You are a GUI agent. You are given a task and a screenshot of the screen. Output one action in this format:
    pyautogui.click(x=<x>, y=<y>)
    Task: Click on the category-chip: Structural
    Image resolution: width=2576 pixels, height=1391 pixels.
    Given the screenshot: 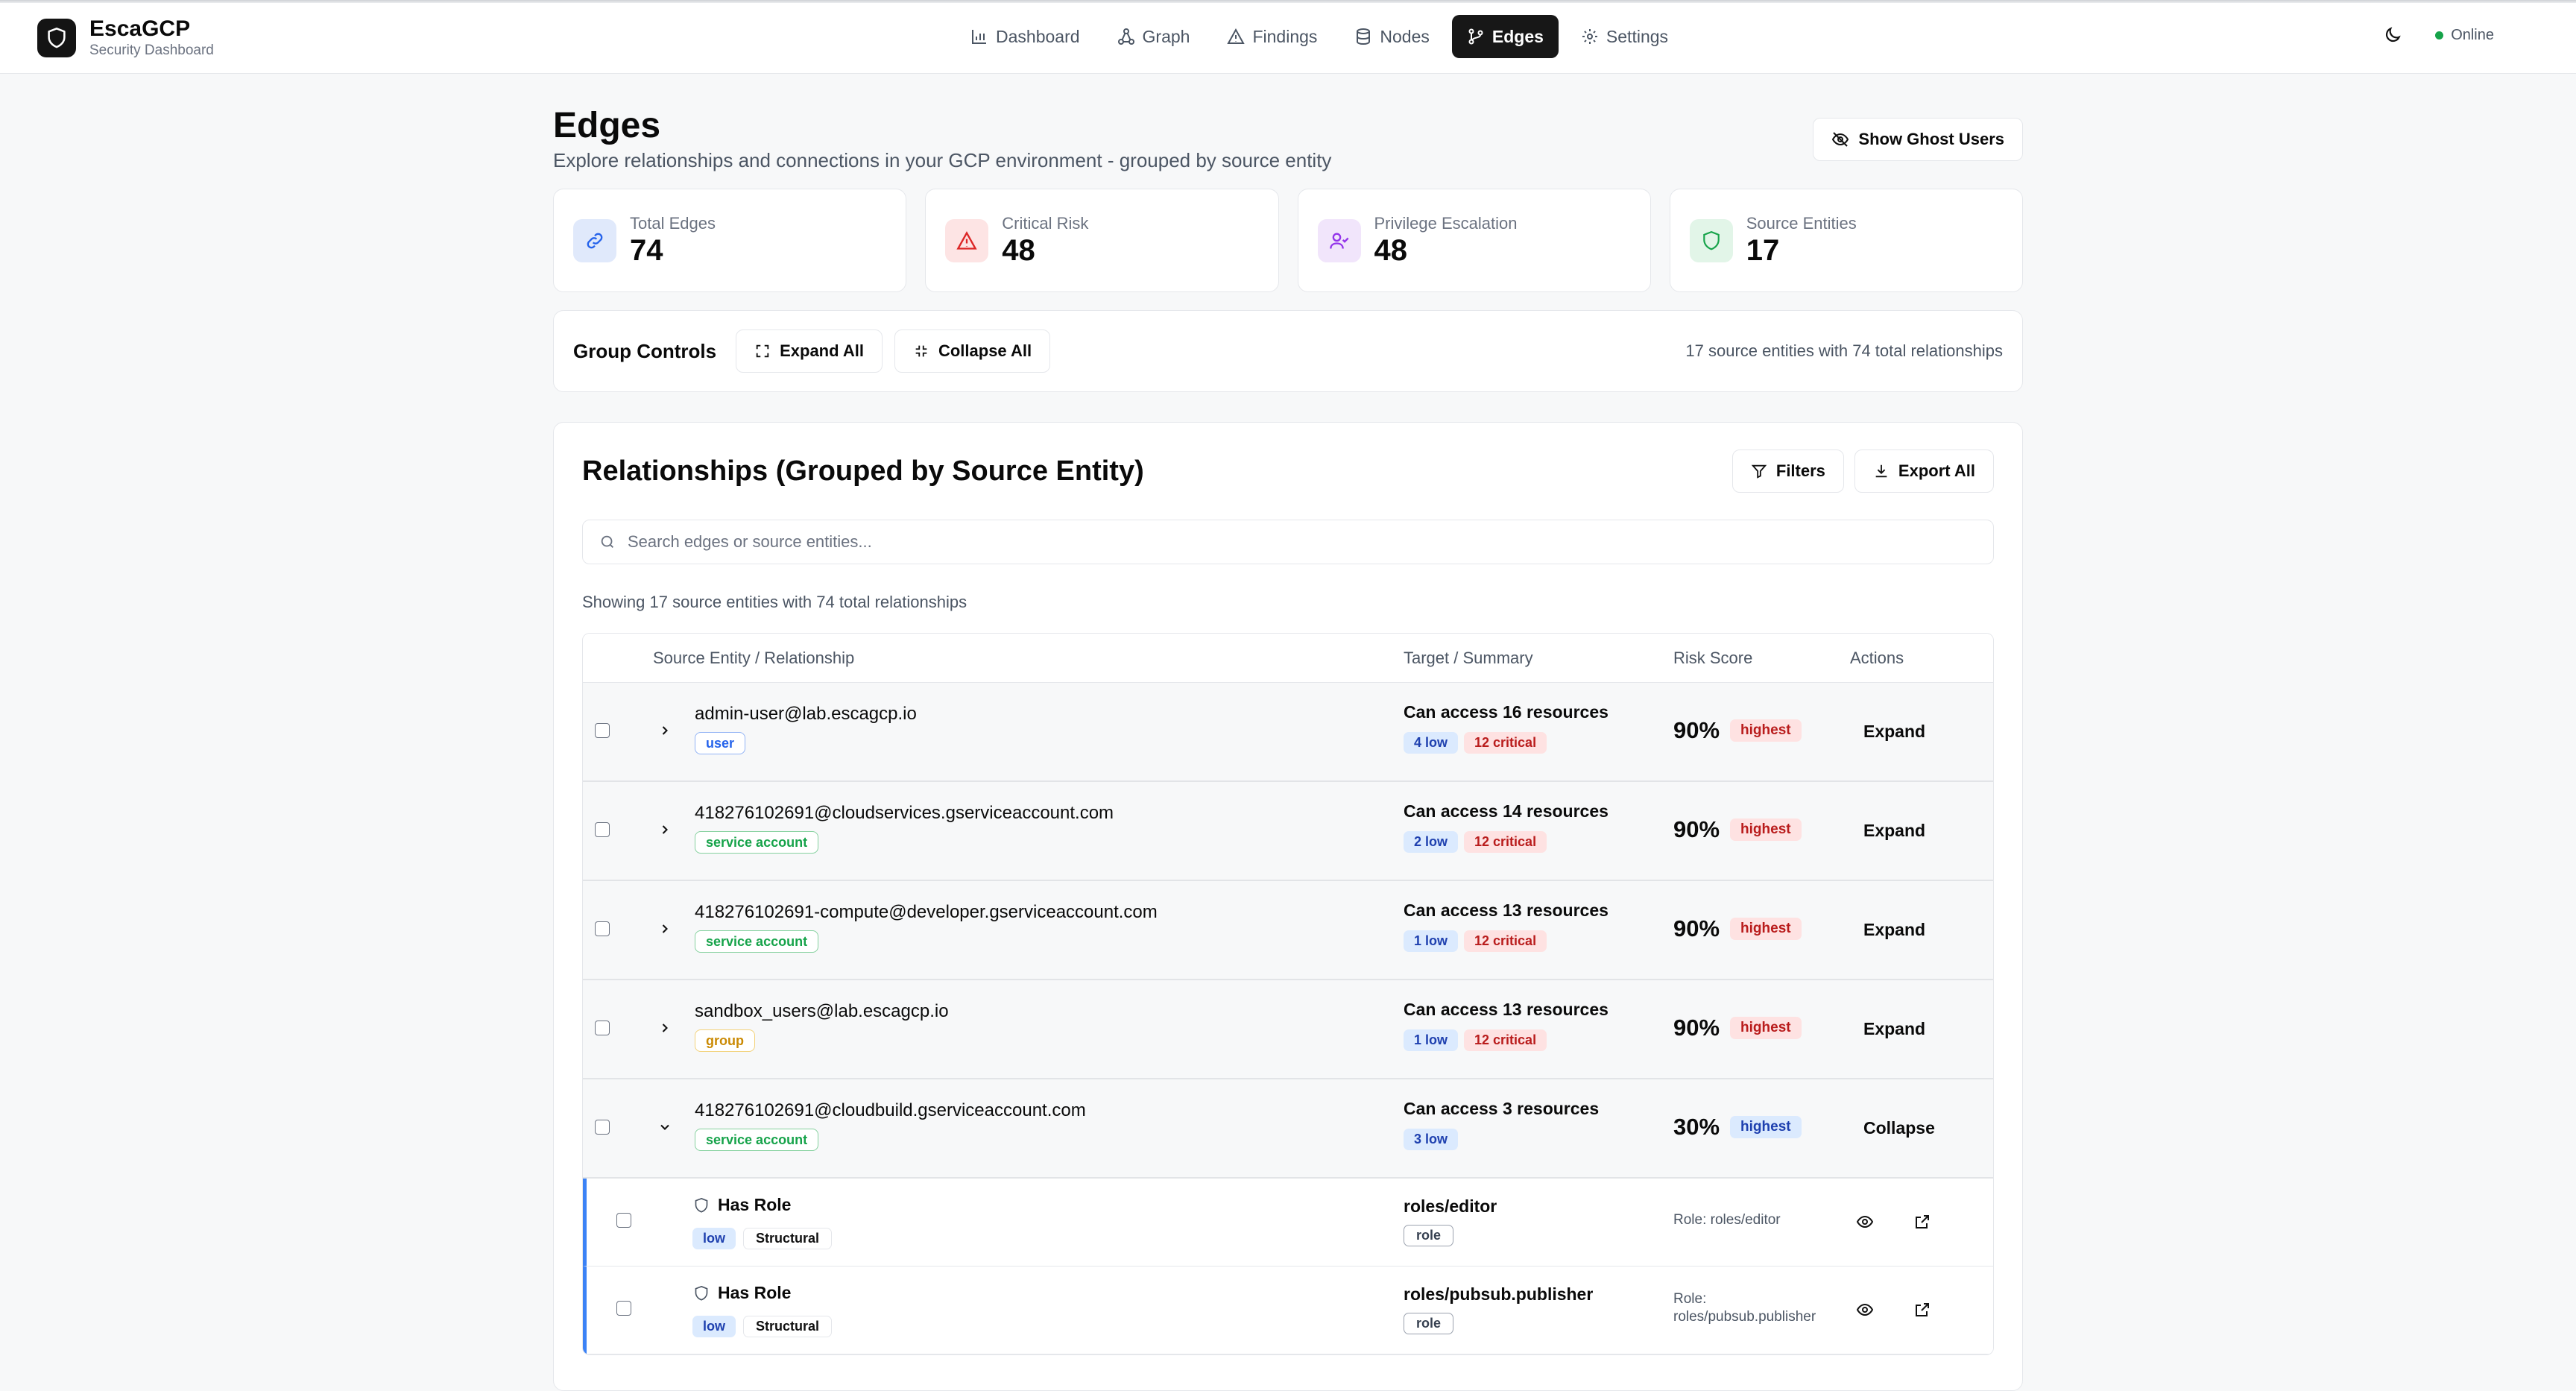 What is the action you would take?
    pyautogui.click(x=788, y=1238)
    